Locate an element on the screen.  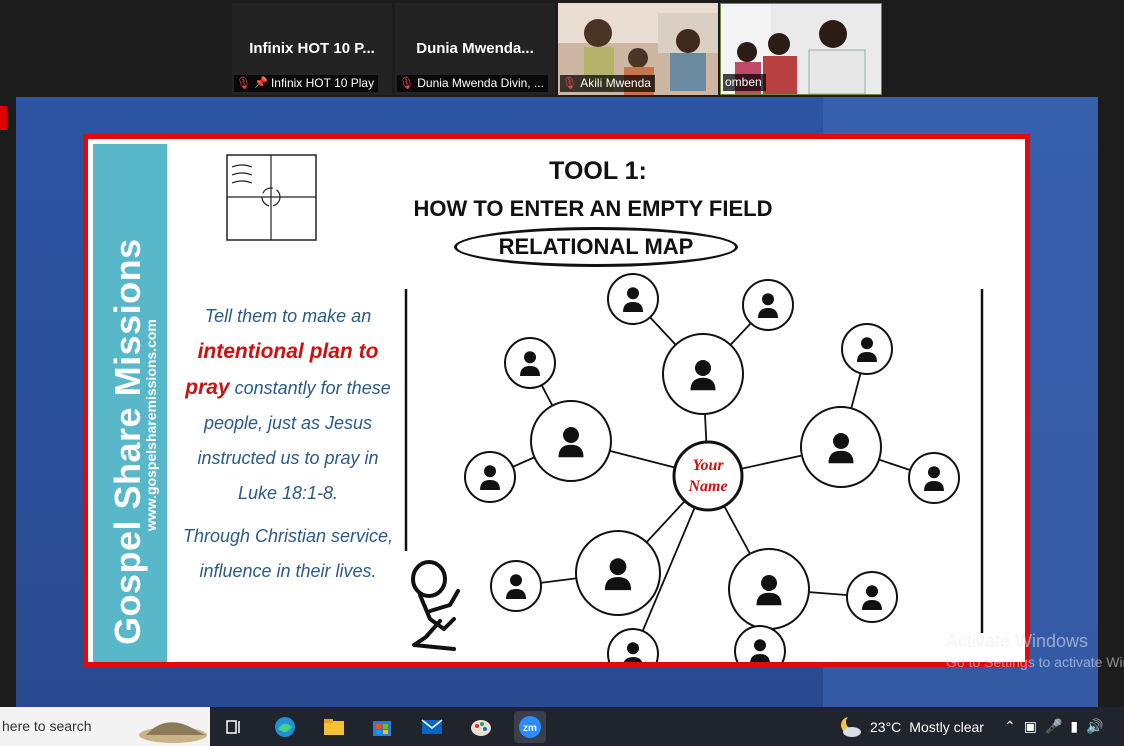
taskbar-search-box: here to search is located at coordinates (105, 726).